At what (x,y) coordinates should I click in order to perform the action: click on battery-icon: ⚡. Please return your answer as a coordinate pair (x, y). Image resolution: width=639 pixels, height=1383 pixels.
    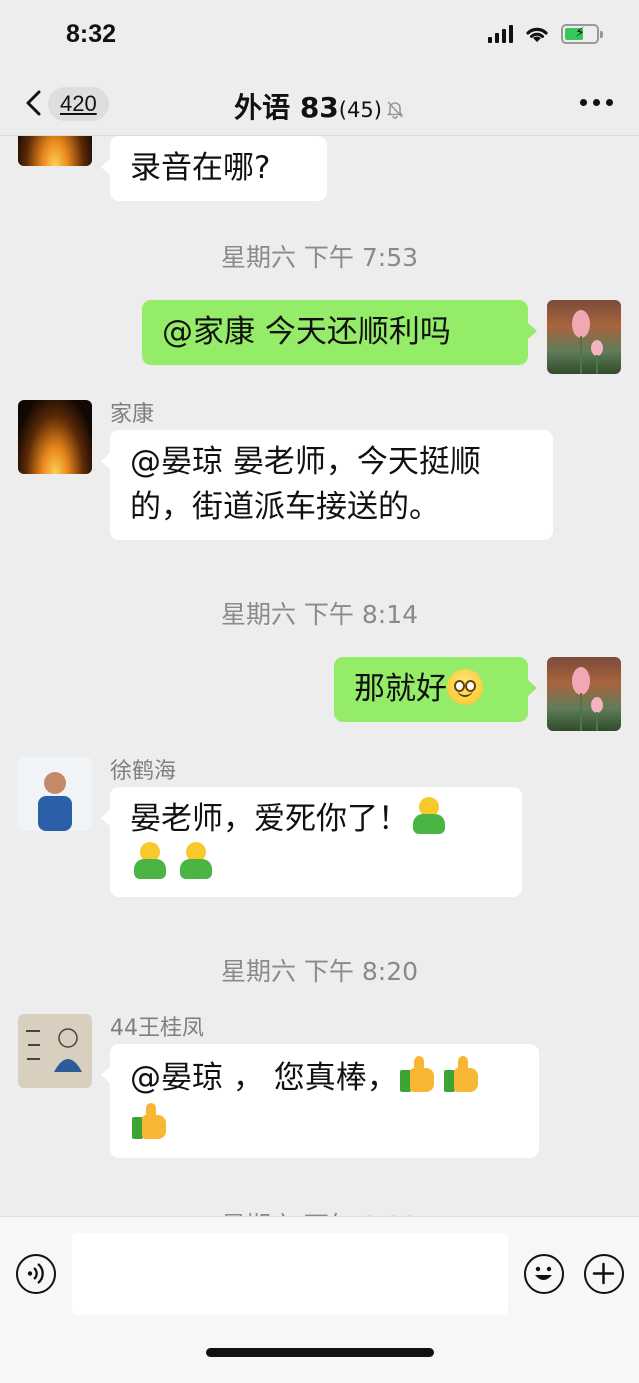
    Looking at the image, I should click on (582, 34).